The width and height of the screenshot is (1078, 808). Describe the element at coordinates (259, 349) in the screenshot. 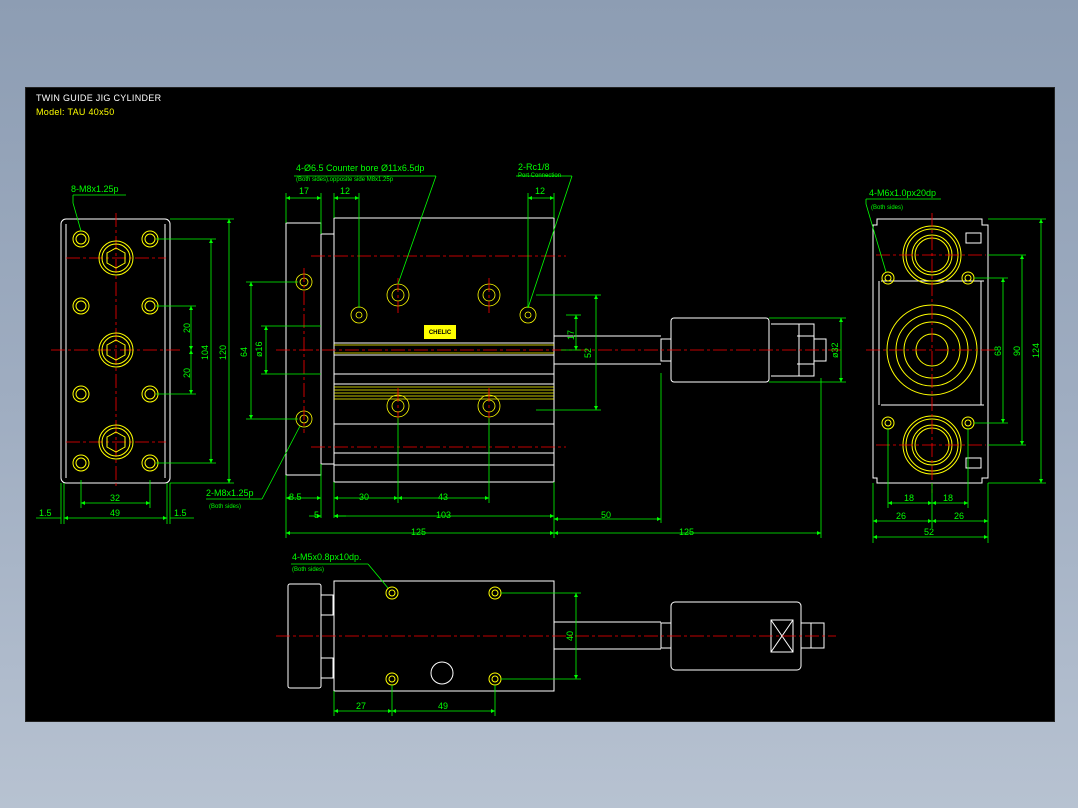

I see `front-dim-16: ø16` at that location.